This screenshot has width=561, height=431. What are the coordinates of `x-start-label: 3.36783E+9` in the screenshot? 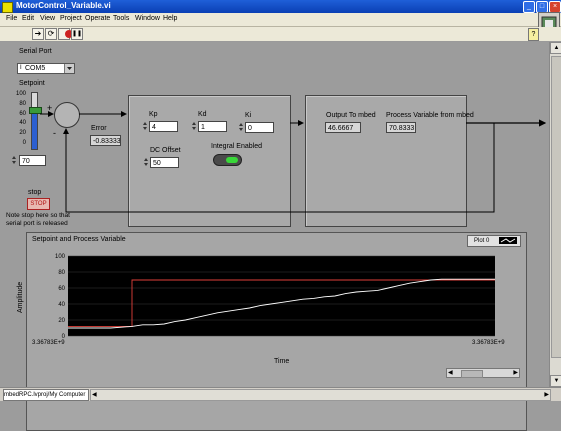 It's located at (48, 343).